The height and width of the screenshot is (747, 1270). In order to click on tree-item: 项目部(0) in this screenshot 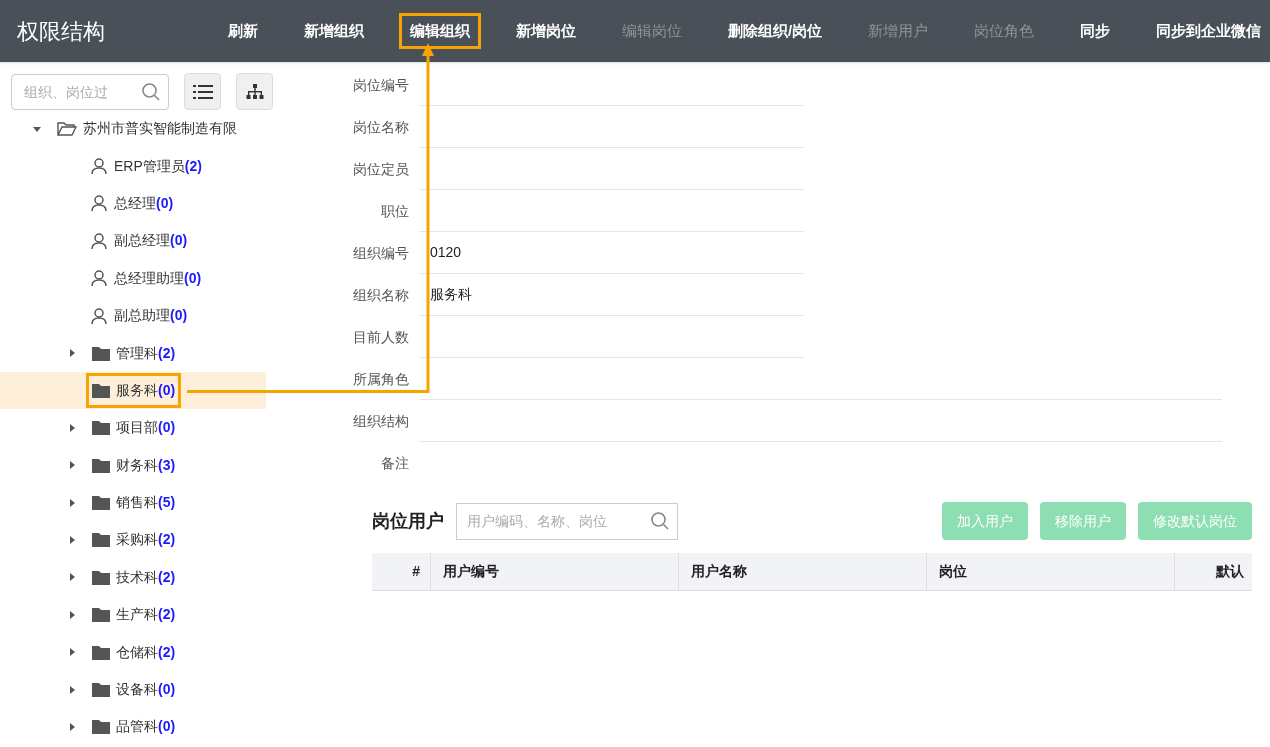, I will do `click(133, 428)`.